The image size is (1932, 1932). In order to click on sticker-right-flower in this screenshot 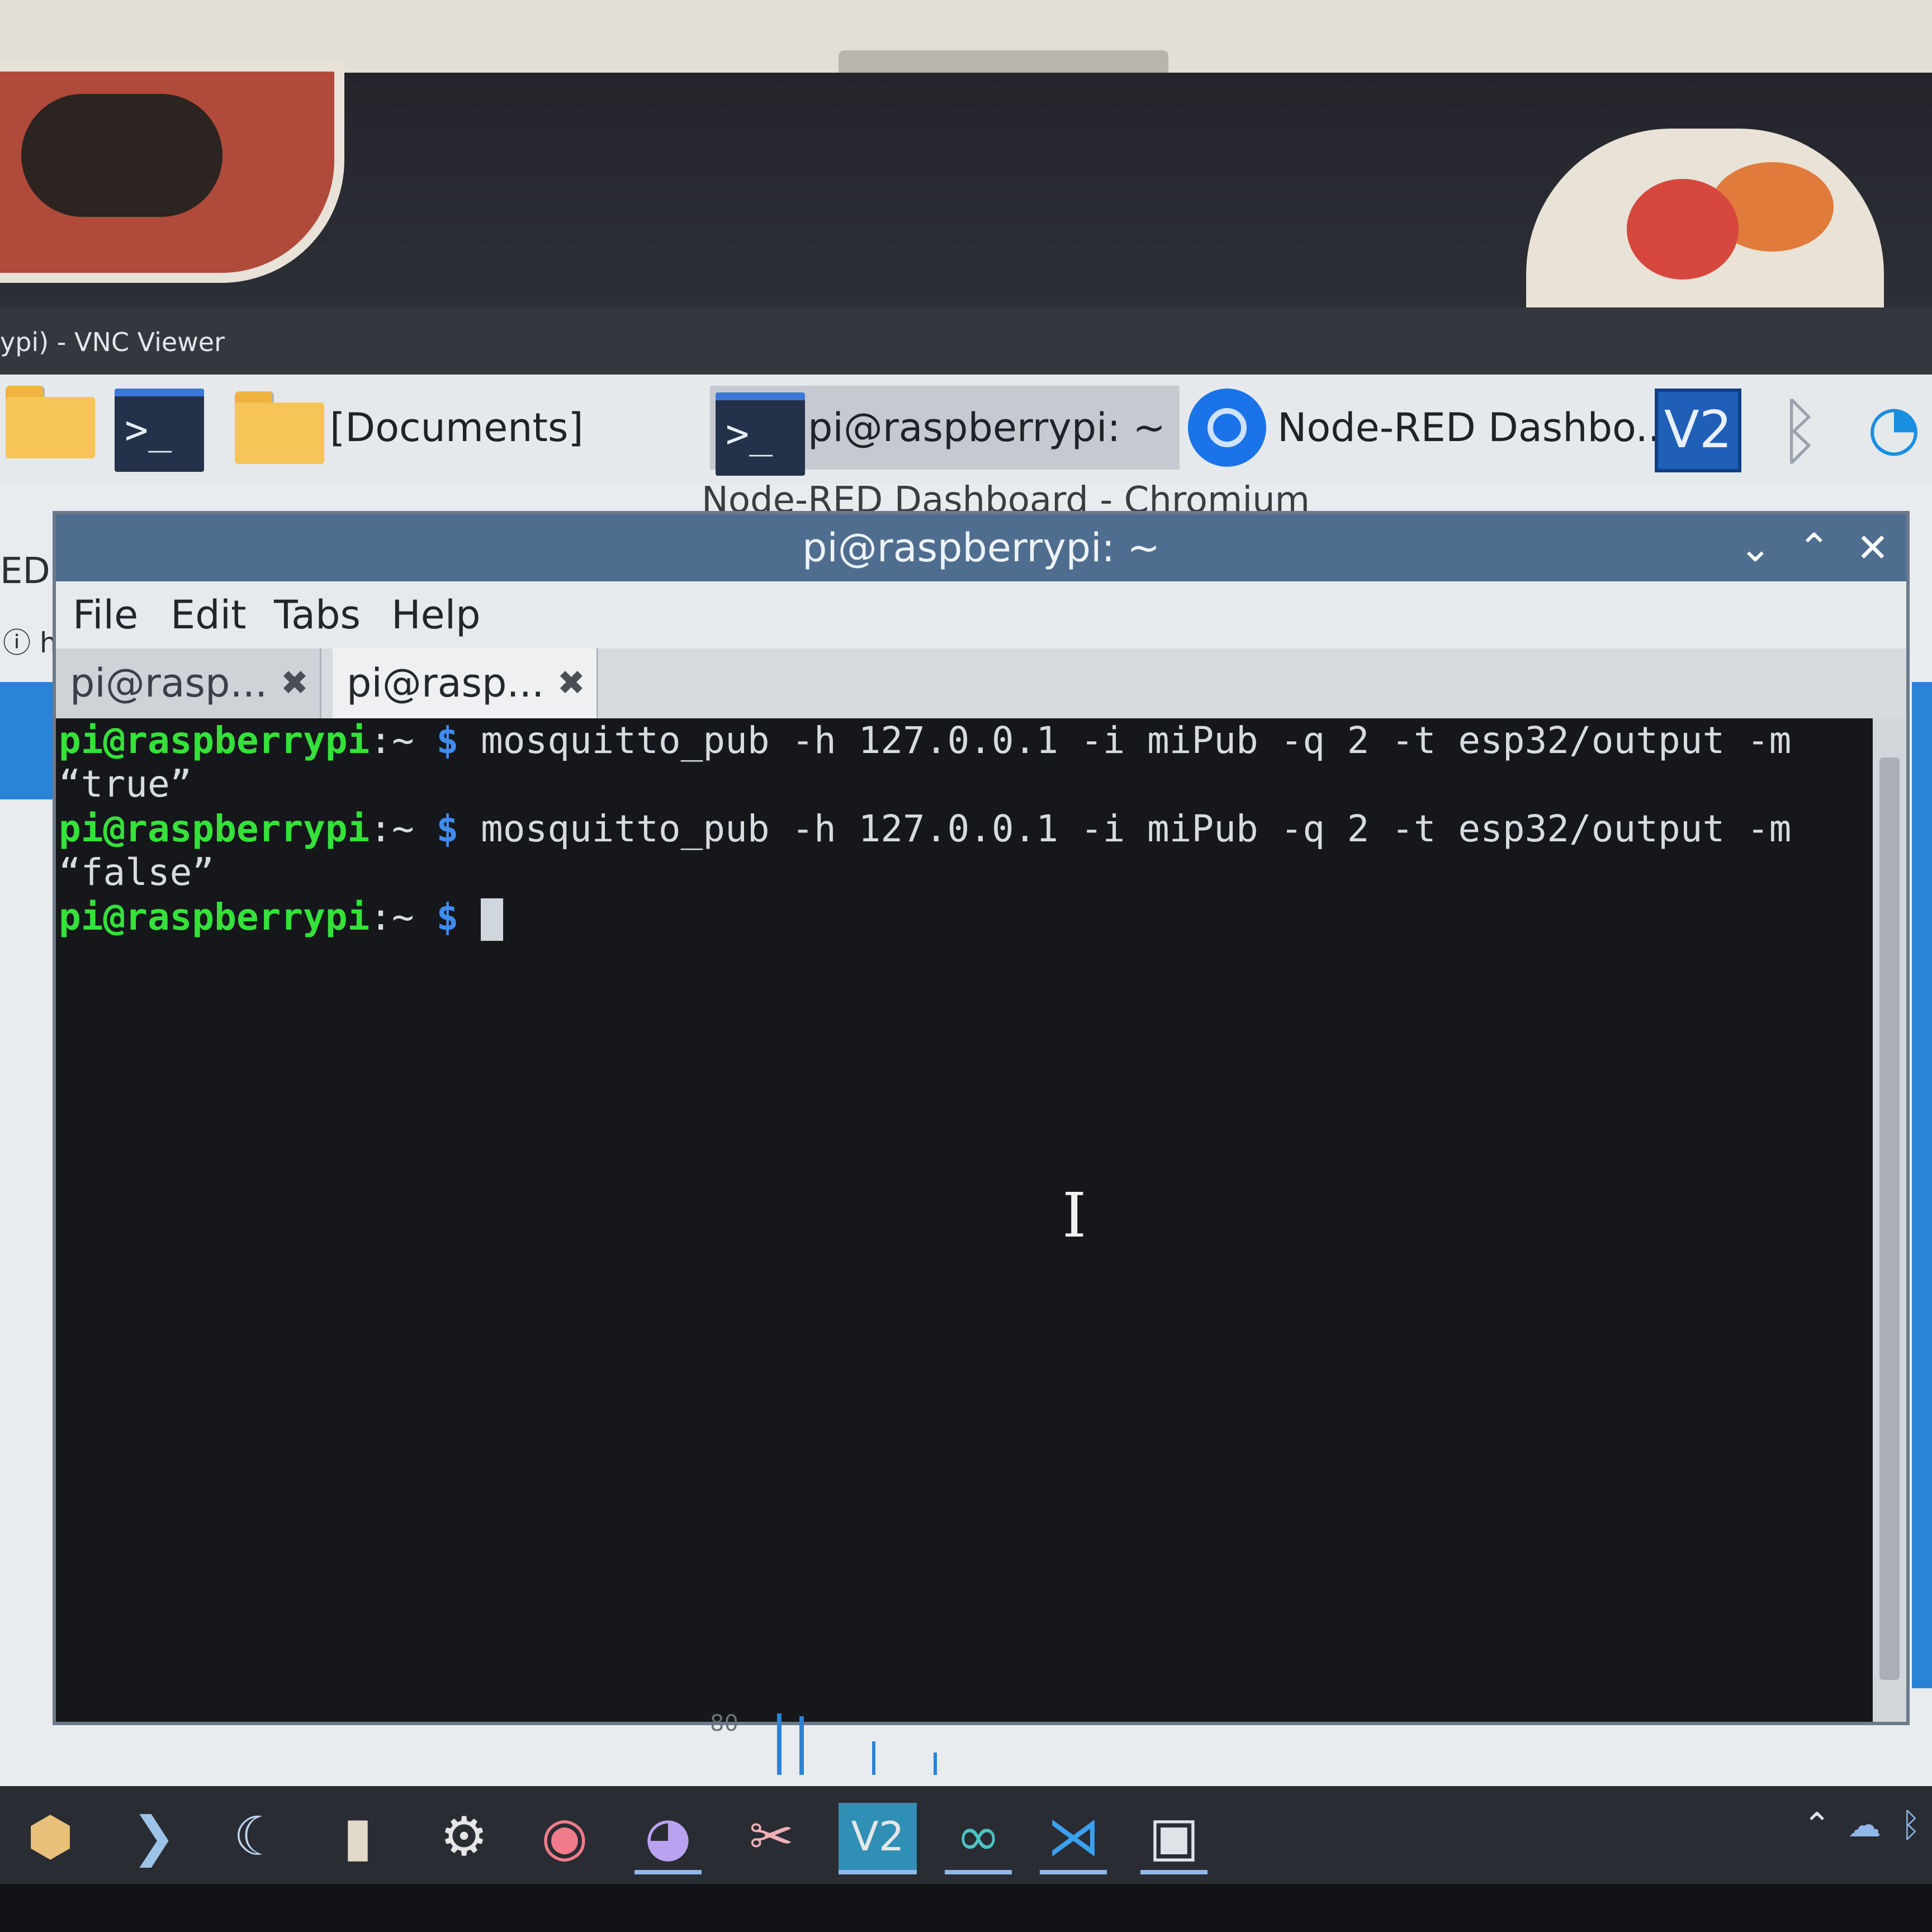, I will do `click(1683, 229)`.